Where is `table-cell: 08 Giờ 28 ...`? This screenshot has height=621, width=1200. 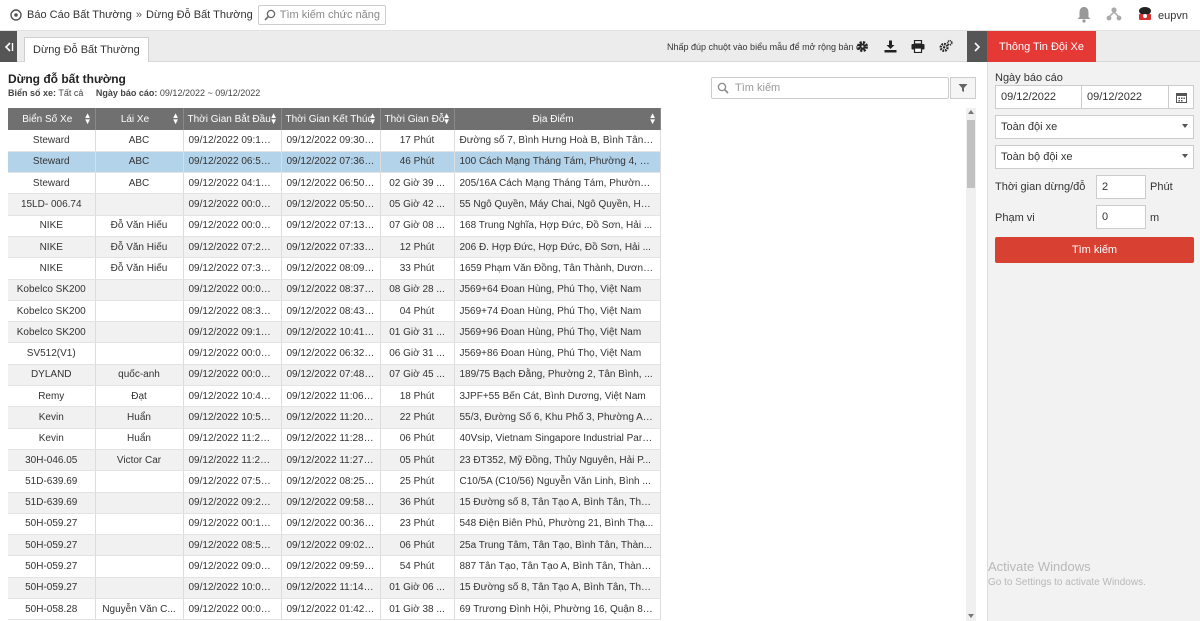
table-cell: 08 Giờ 28 ... is located at coordinates (417, 290).